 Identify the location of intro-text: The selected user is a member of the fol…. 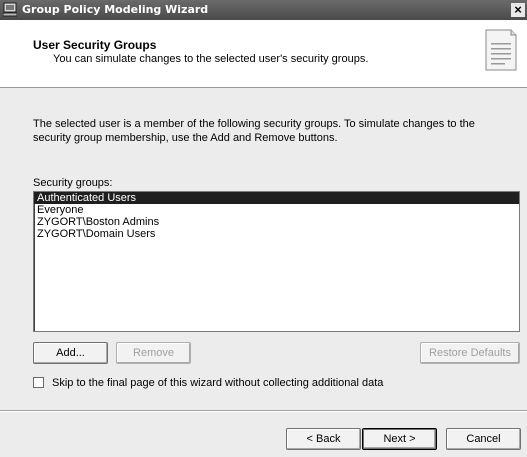
(254, 131).